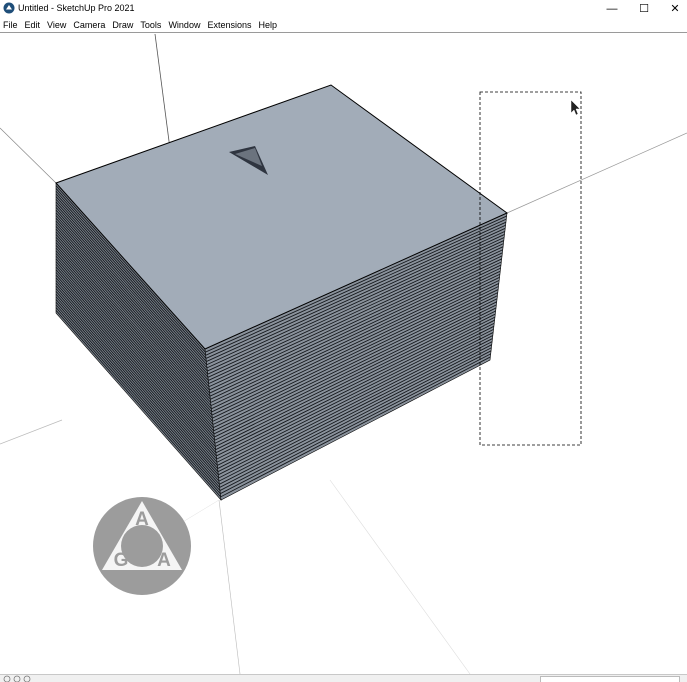 The width and height of the screenshot is (687, 682). Describe the element at coordinates (400, 576) in the screenshot. I see `guide-line` at that location.